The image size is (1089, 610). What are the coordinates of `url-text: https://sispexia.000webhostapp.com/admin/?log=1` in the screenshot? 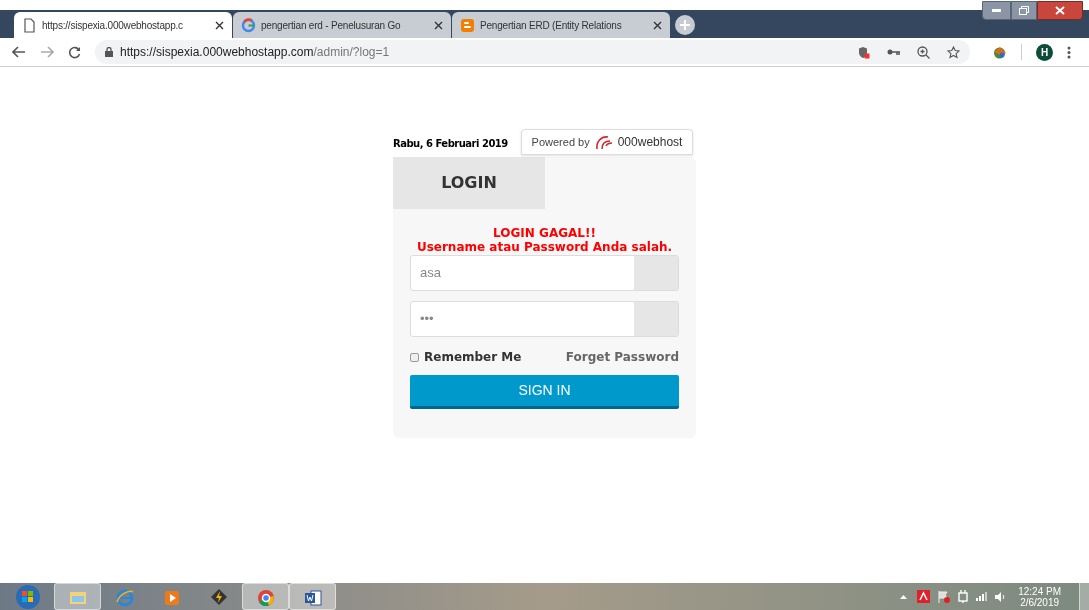 It's located at (255, 52).